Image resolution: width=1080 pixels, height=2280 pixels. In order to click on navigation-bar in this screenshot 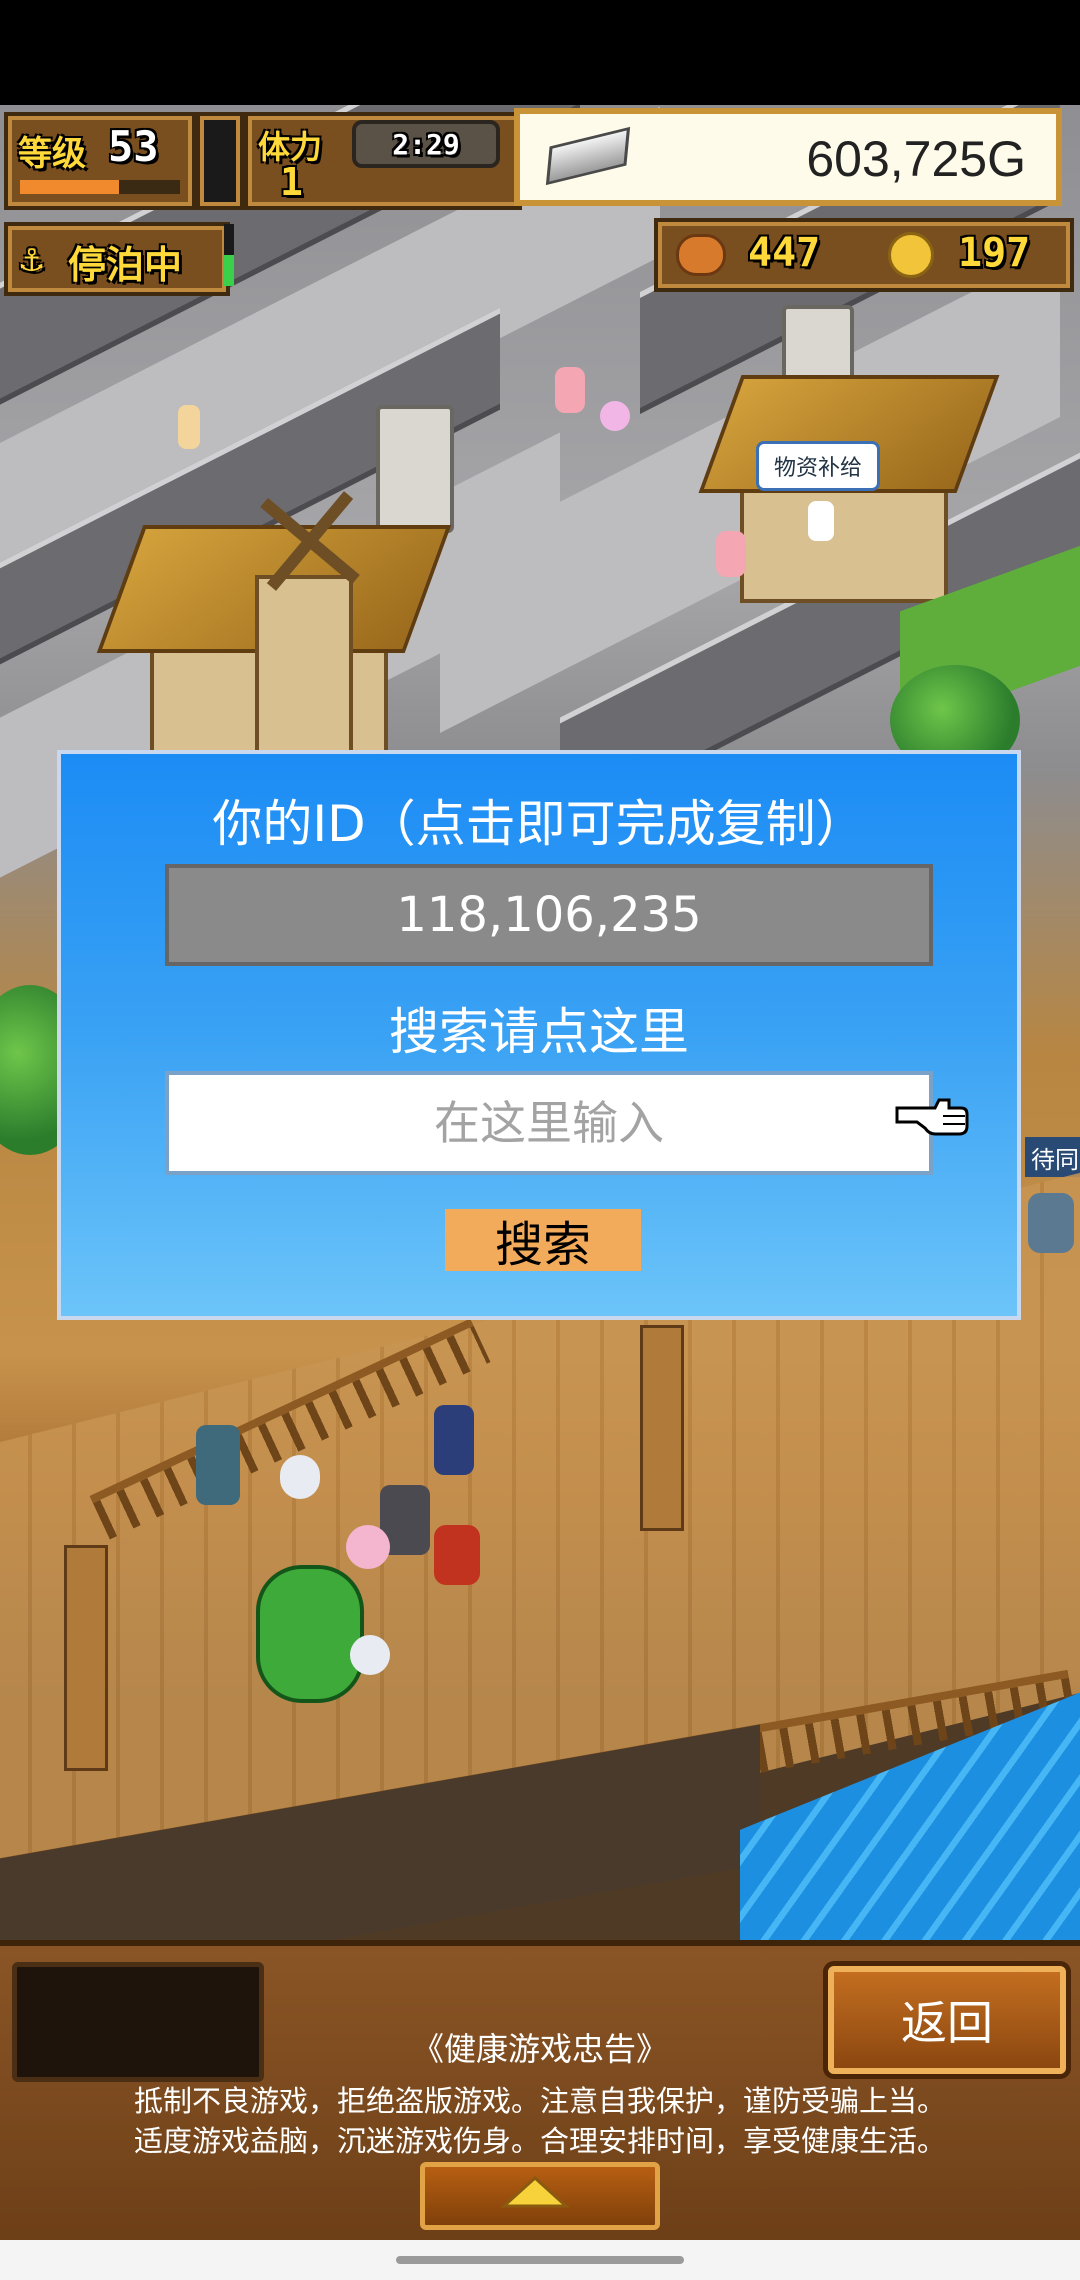, I will do `click(540, 2260)`.